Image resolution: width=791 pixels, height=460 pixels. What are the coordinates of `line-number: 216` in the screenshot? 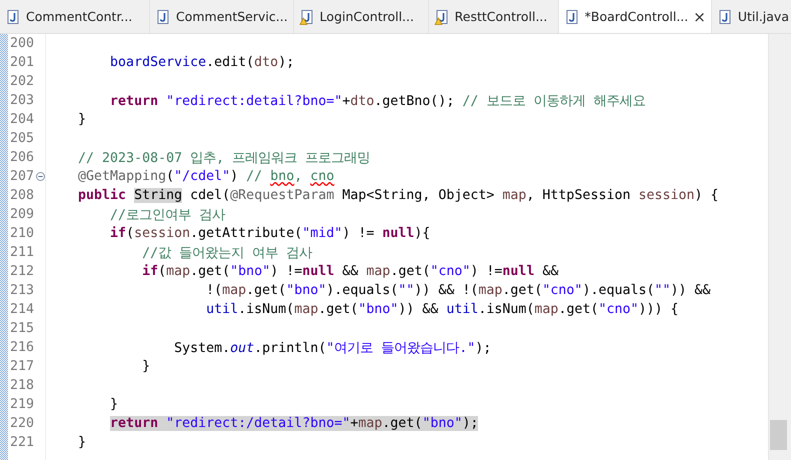 It's located at (22, 347).